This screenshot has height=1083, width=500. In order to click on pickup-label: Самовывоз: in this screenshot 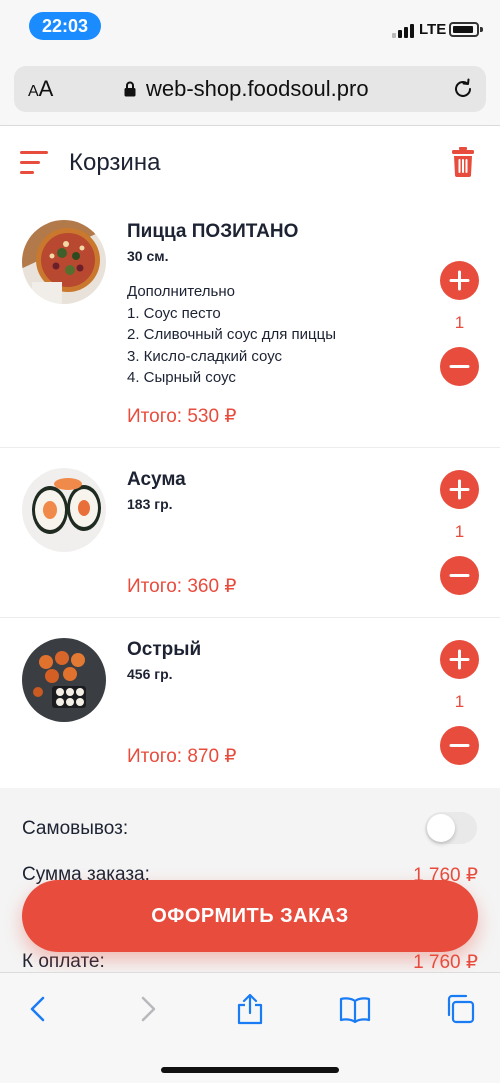, I will do `click(75, 828)`.